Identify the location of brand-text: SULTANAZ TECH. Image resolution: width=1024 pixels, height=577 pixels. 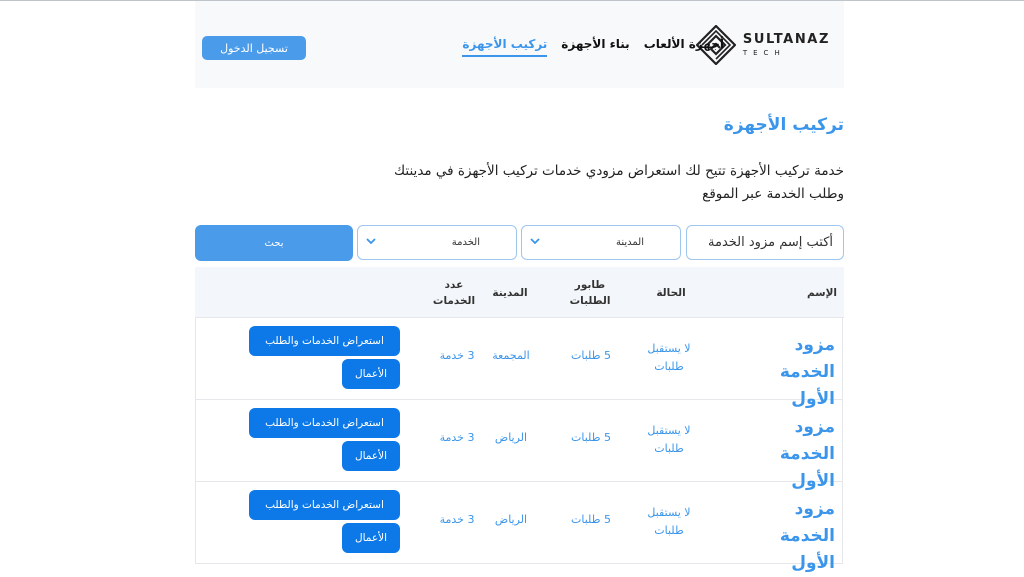
(786, 45).